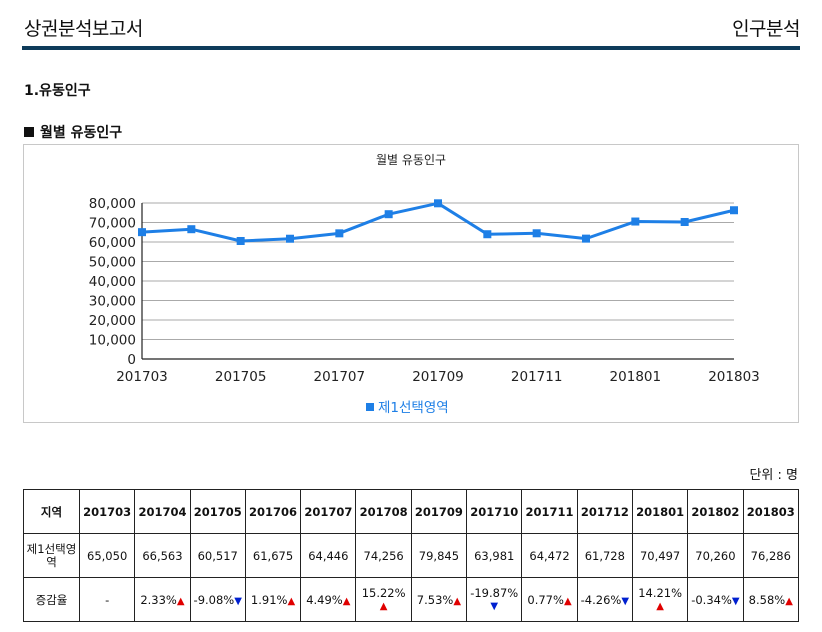  What do you see at coordinates (439, 555) in the screenshot?
I see `population-cell: 79,845` at bounding box center [439, 555].